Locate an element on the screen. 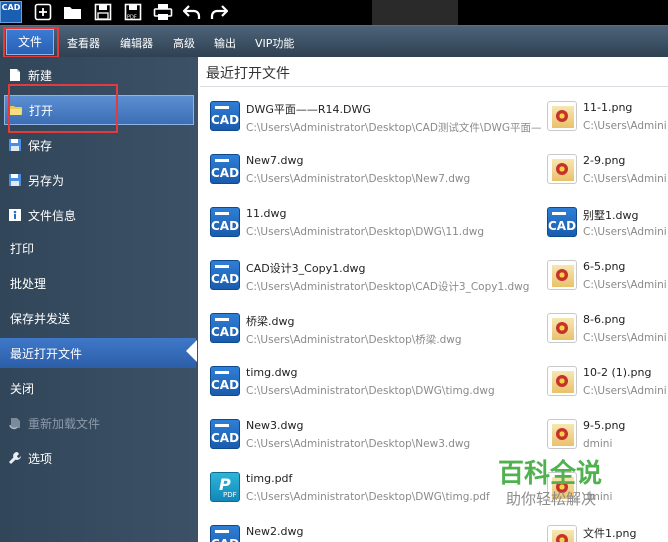 The width and height of the screenshot is (668, 542). highlight-box-file-menu is located at coordinates (31, 42).